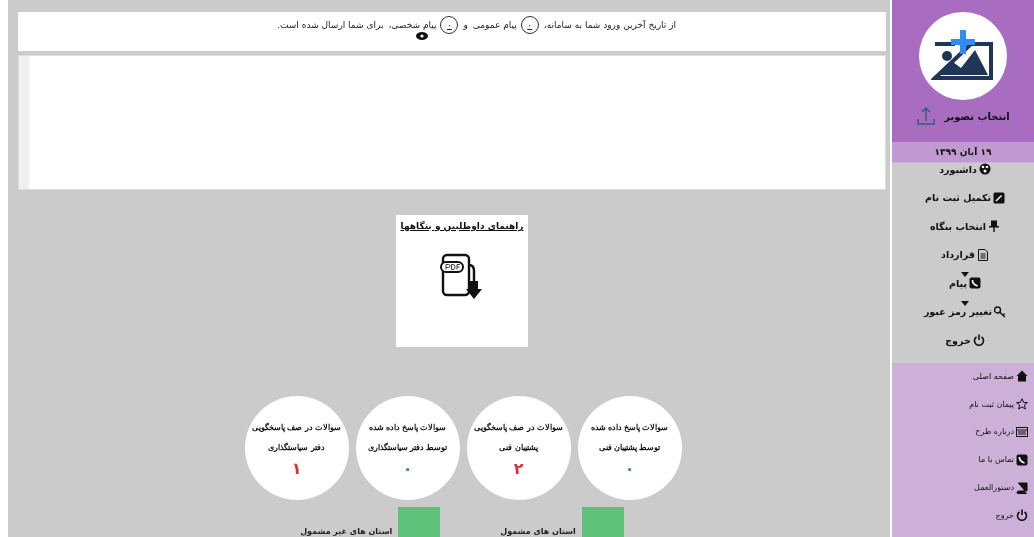 The height and width of the screenshot is (537, 1034). What do you see at coordinates (330, 25) in the screenshot?
I see `notice-text: برای شما ارسال شده است.` at bounding box center [330, 25].